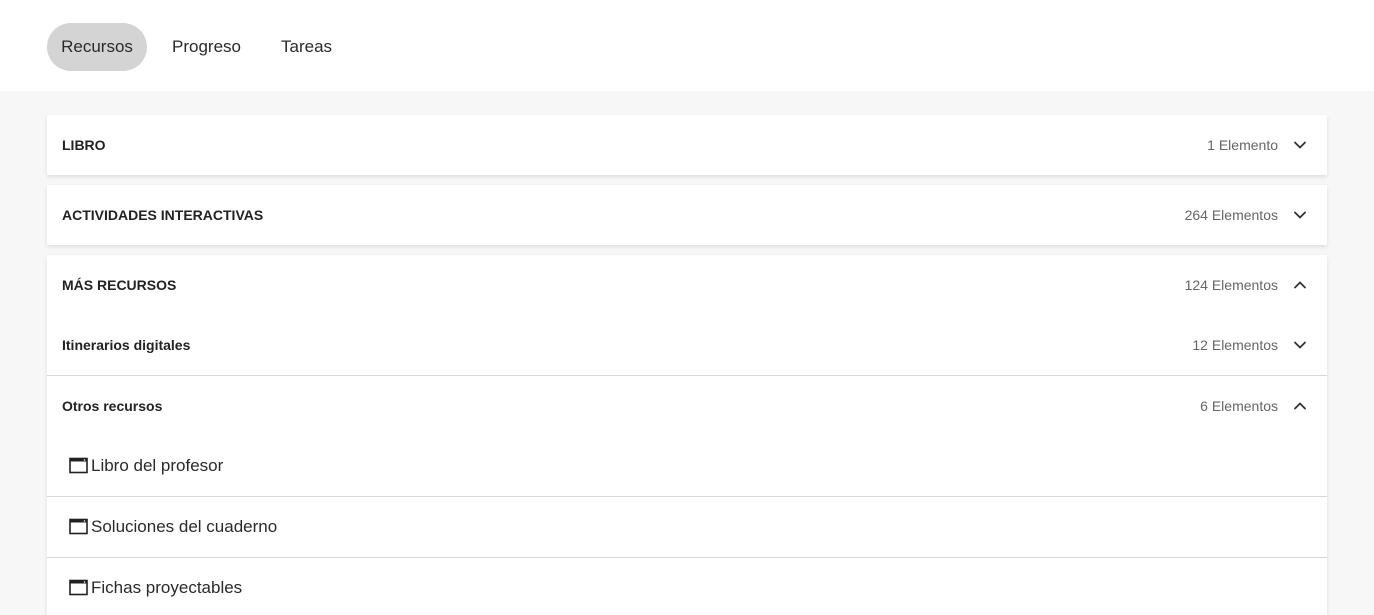 The height and width of the screenshot is (615, 1374). I want to click on resource-label: Fichas proyectables, so click(167, 587).